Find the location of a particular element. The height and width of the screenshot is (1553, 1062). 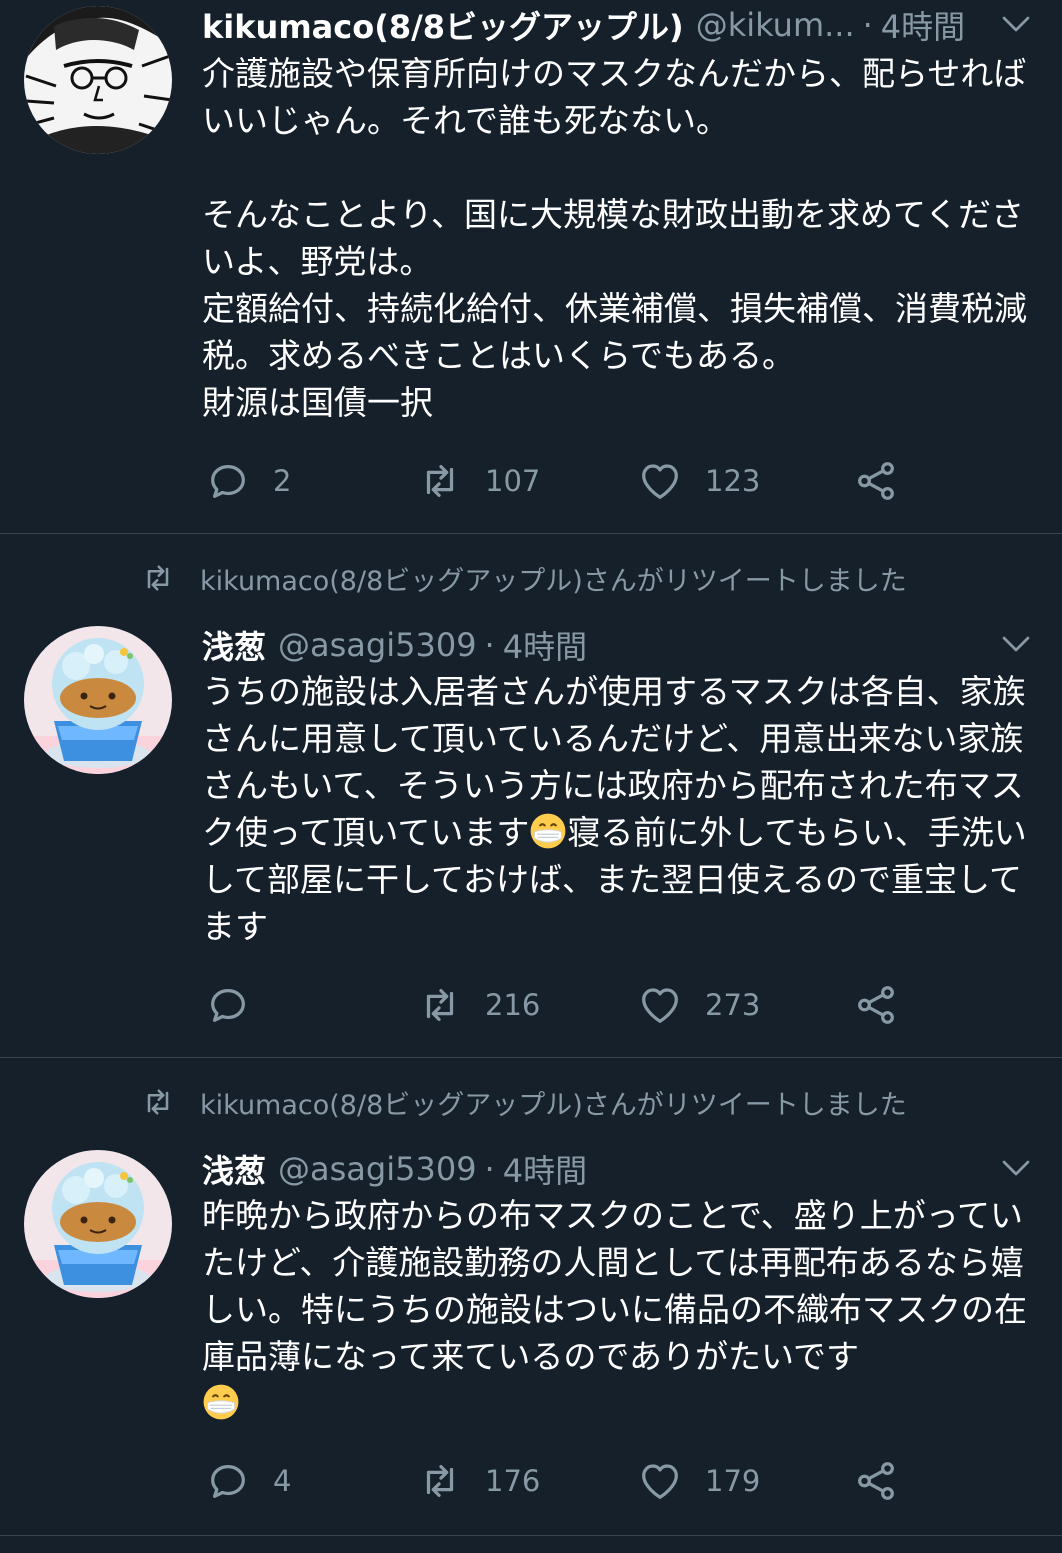

retweet-count: 176 is located at coordinates (513, 1481).